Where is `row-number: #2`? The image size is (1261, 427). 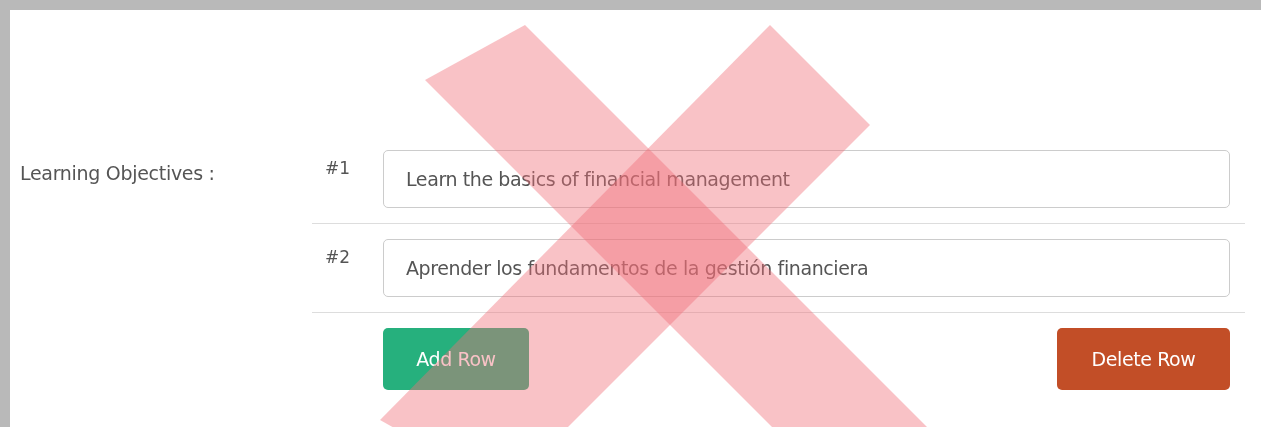
row-number: #2 is located at coordinates (338, 257).